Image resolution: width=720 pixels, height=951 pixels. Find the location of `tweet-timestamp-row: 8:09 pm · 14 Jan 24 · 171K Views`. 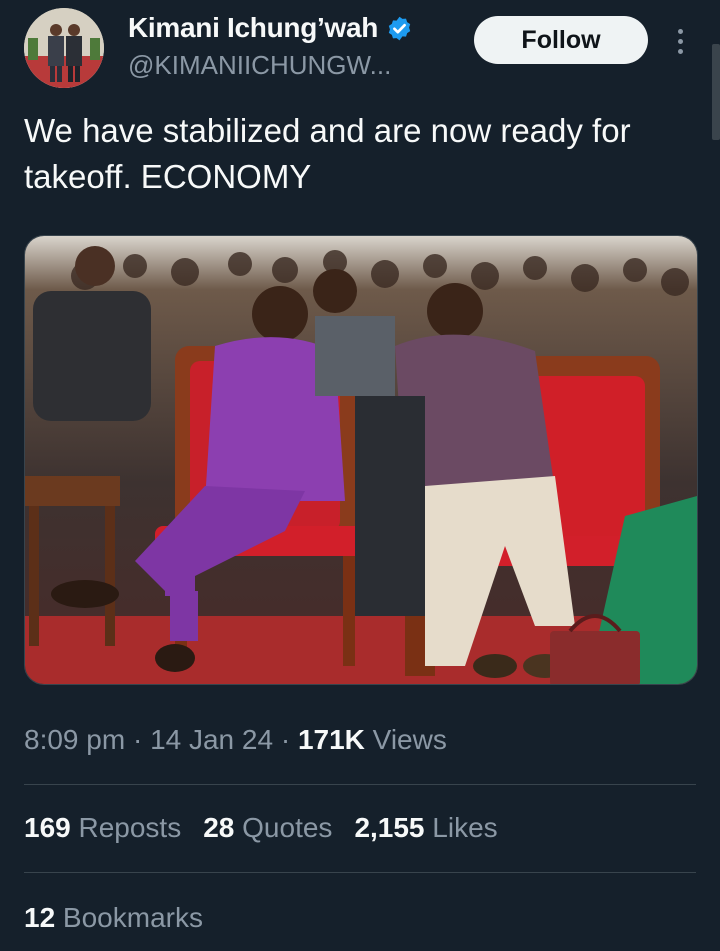

tweet-timestamp-row: 8:09 pm · 14 Jan 24 · 171K Views is located at coordinates (235, 740).